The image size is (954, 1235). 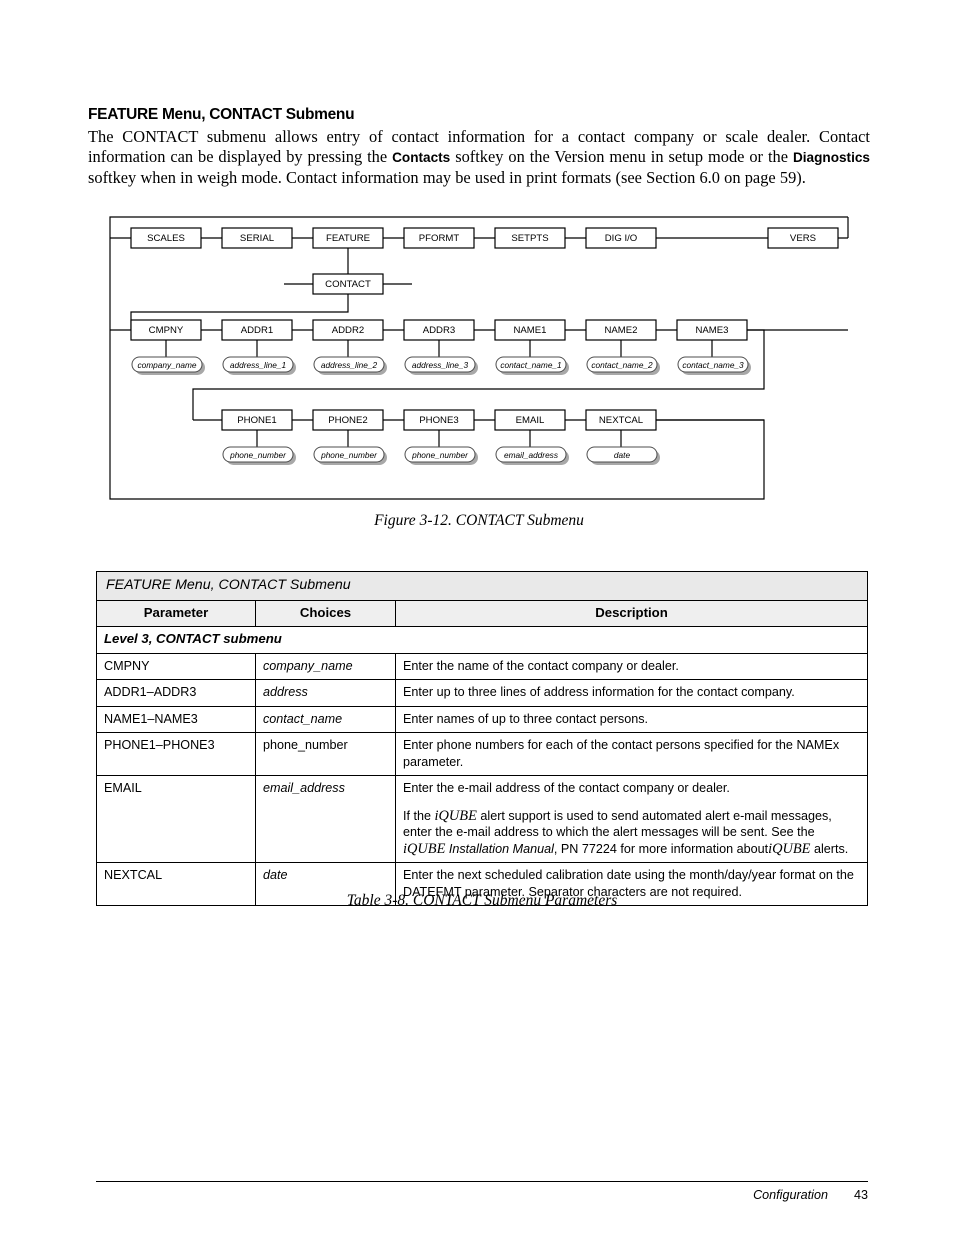 I want to click on node-label: NAME2, so click(x=620, y=330).